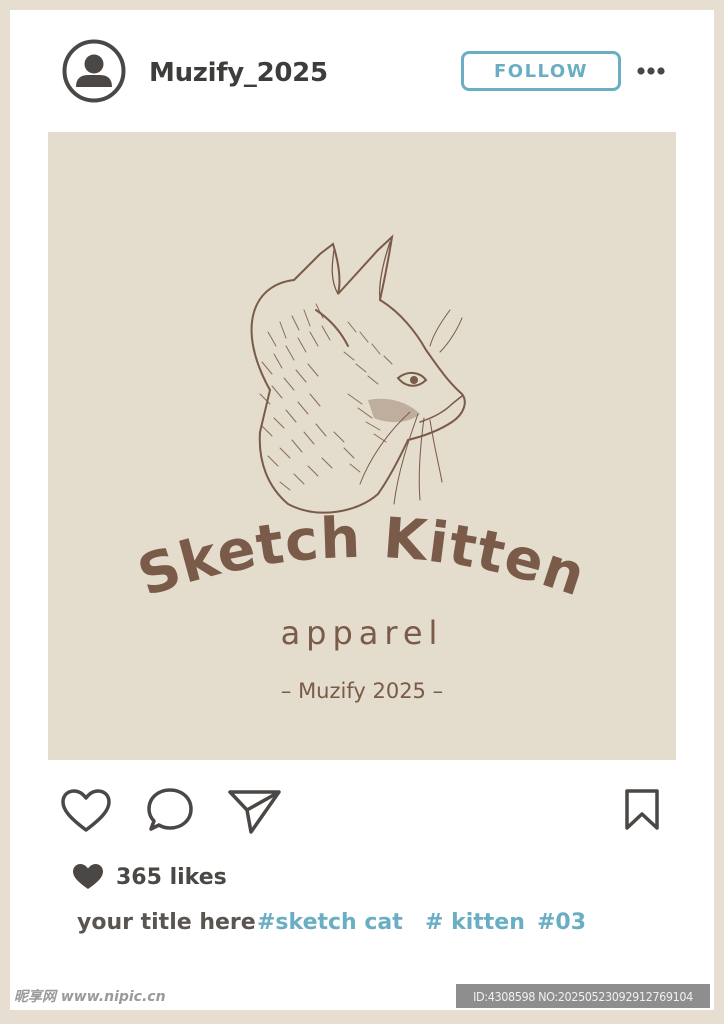 This screenshot has height=1024, width=724. What do you see at coordinates (238, 73) in the screenshot?
I see `username: Muzify_2025` at bounding box center [238, 73].